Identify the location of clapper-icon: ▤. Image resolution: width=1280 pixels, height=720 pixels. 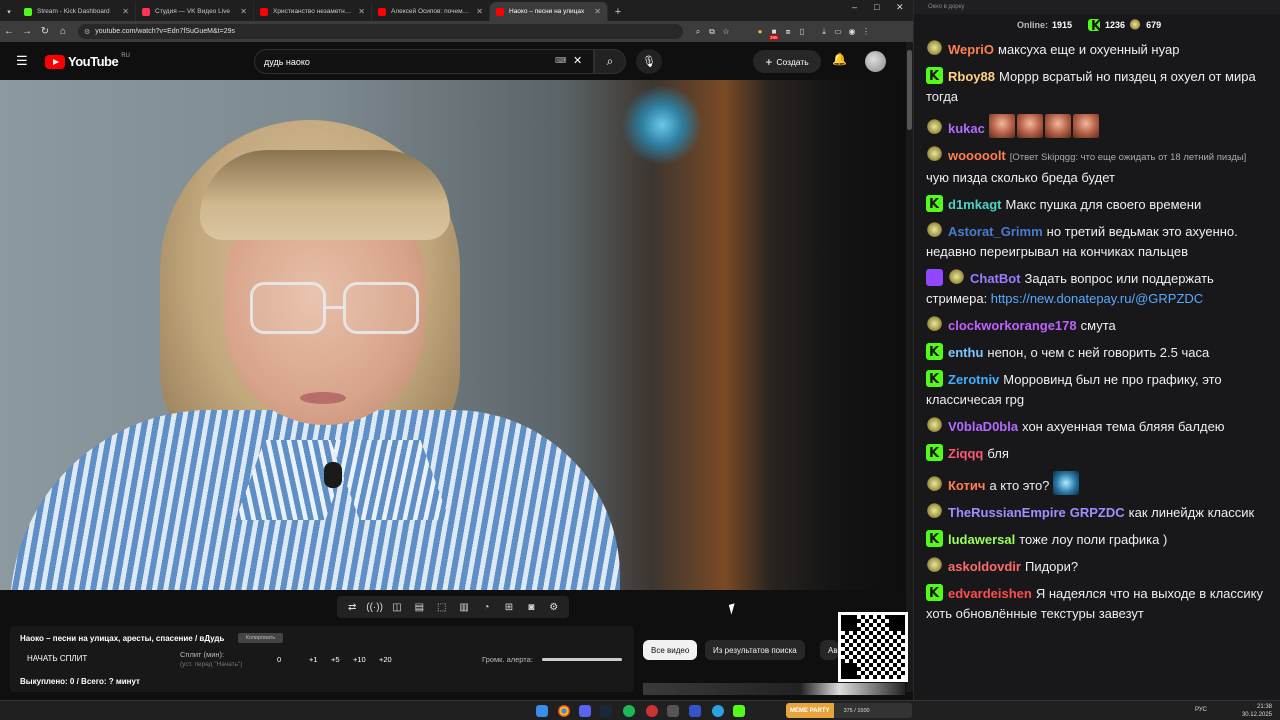
(419, 607).